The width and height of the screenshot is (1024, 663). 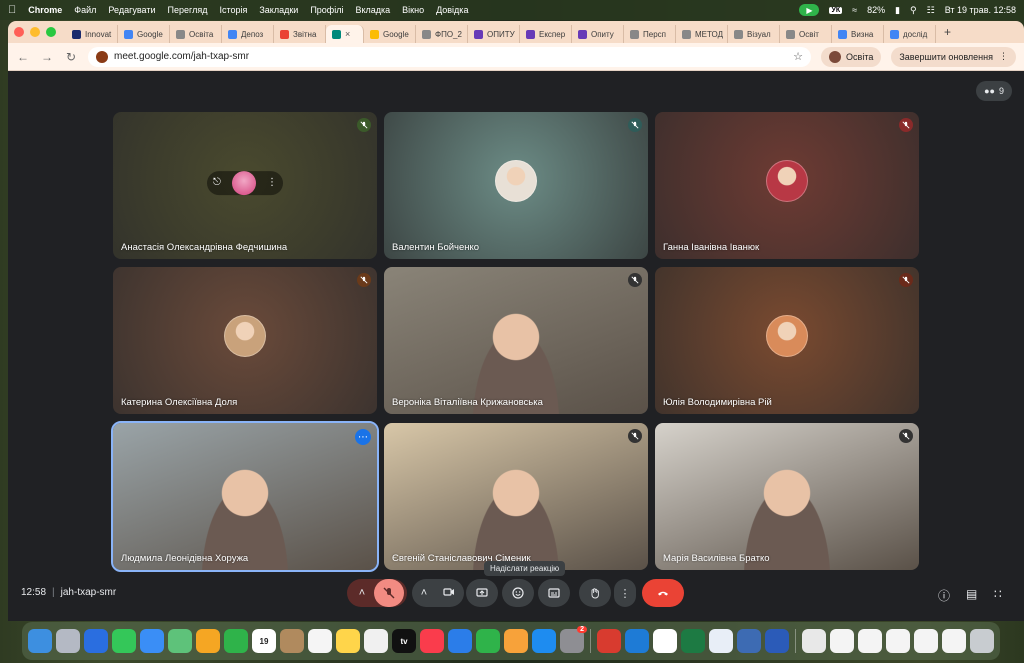 I want to click on excel-icon, so click(x=693, y=641).